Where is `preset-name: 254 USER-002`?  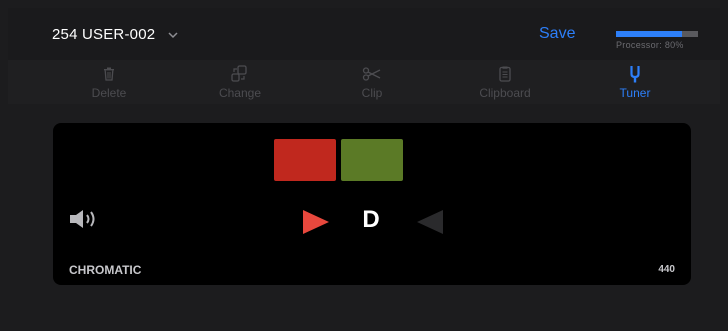 preset-name: 254 USER-002 is located at coordinates (104, 34).